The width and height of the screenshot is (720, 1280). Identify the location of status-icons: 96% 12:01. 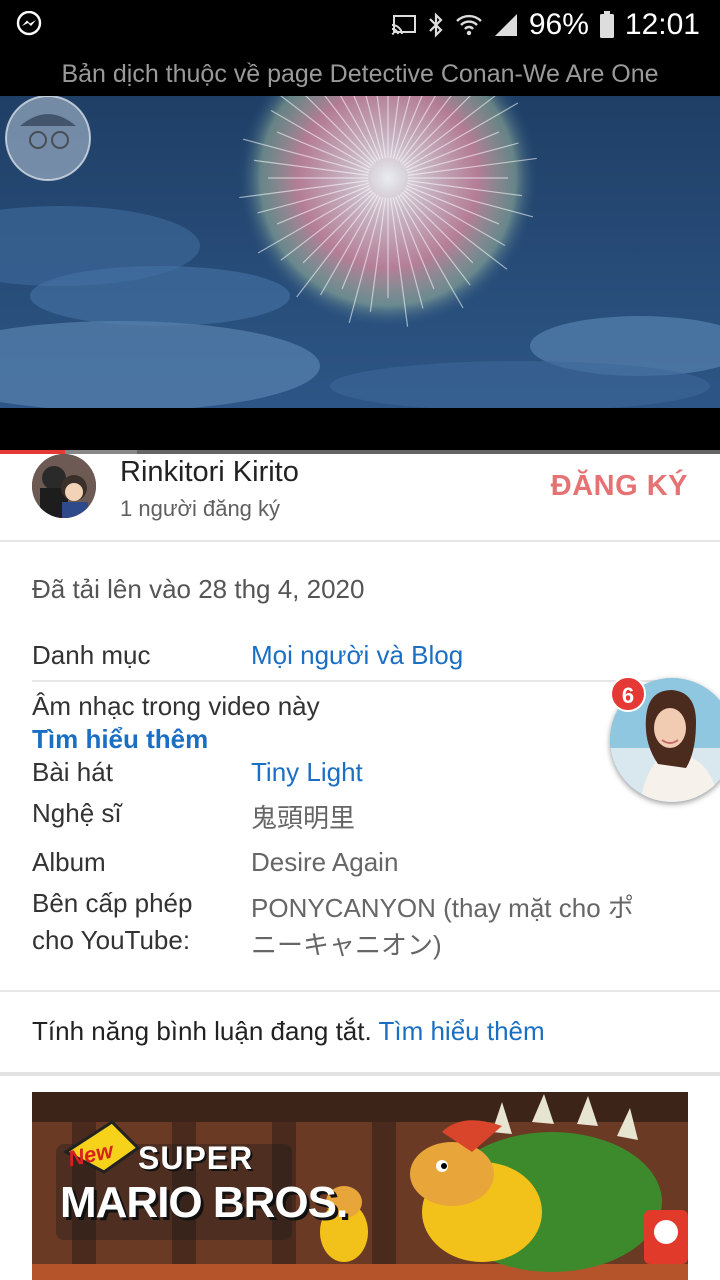
(545, 25).